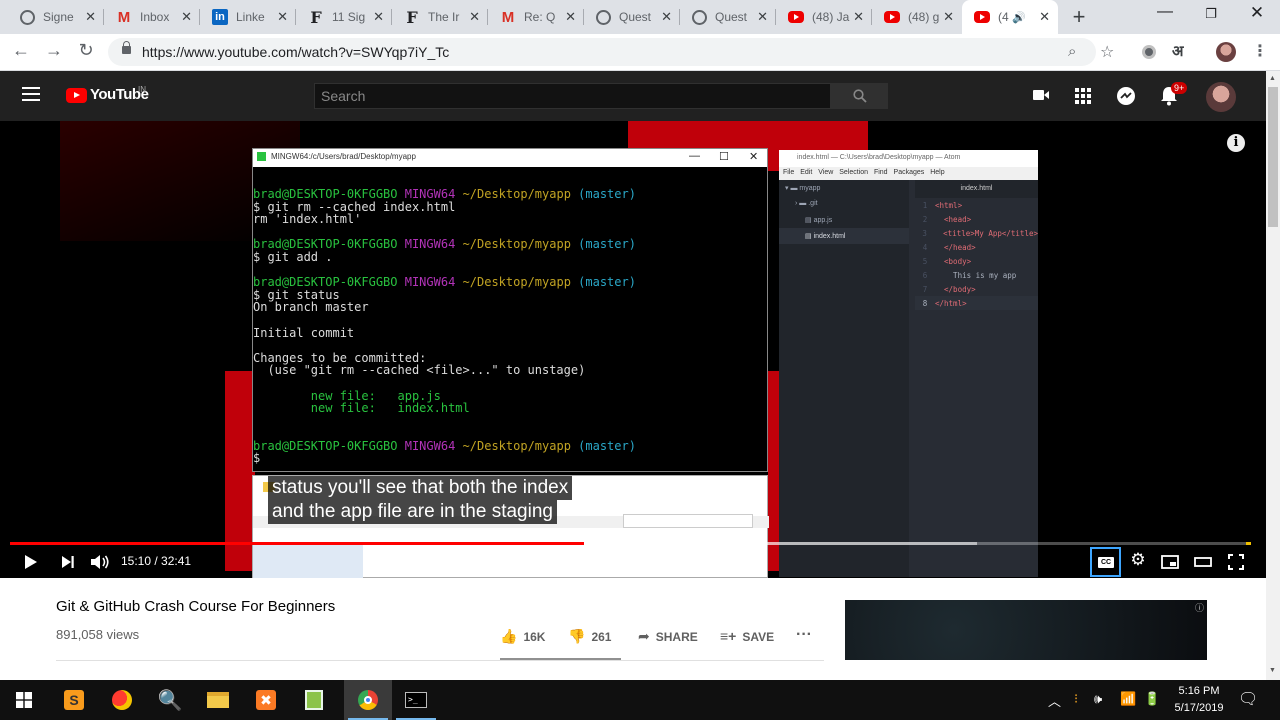  Describe the element at coordinates (1098, 699) in the screenshot. I see `volume-tray-icon: 🕪` at that location.